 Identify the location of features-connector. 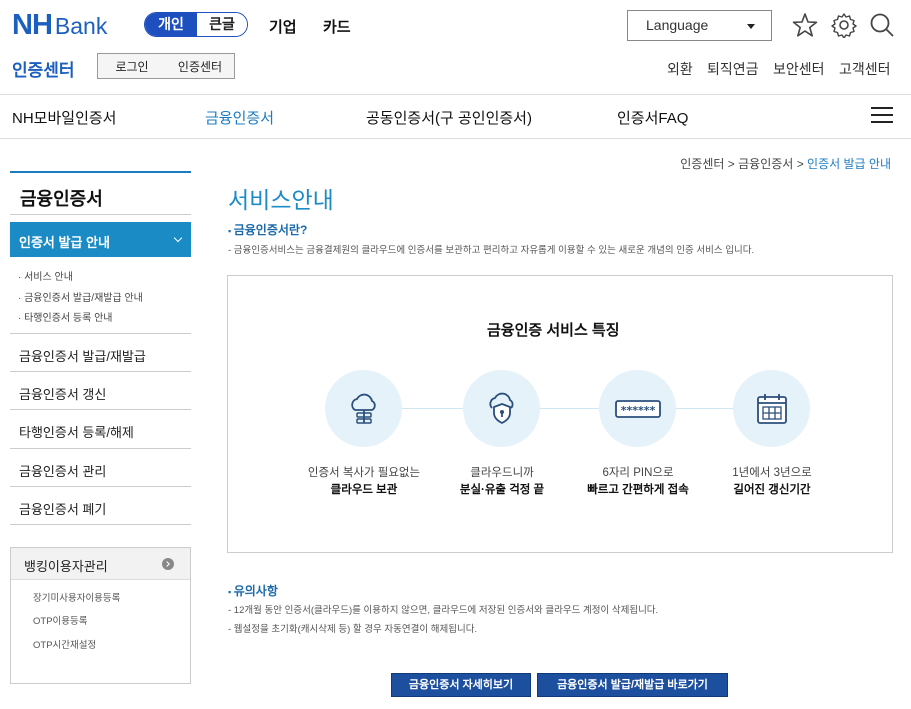
(567, 408).